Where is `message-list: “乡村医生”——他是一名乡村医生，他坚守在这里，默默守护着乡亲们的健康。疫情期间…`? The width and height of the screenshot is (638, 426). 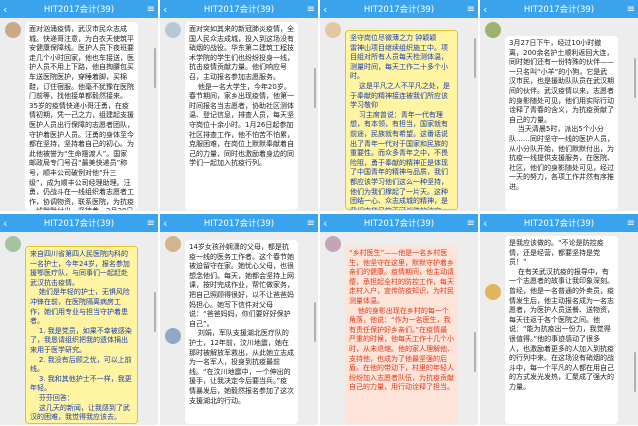
message-list: “乡村医生”——他是一名乡村医生，他坚守在这里，默默守护着乡亲们的健康。疫情期间… is located at coordinates (399, 328).